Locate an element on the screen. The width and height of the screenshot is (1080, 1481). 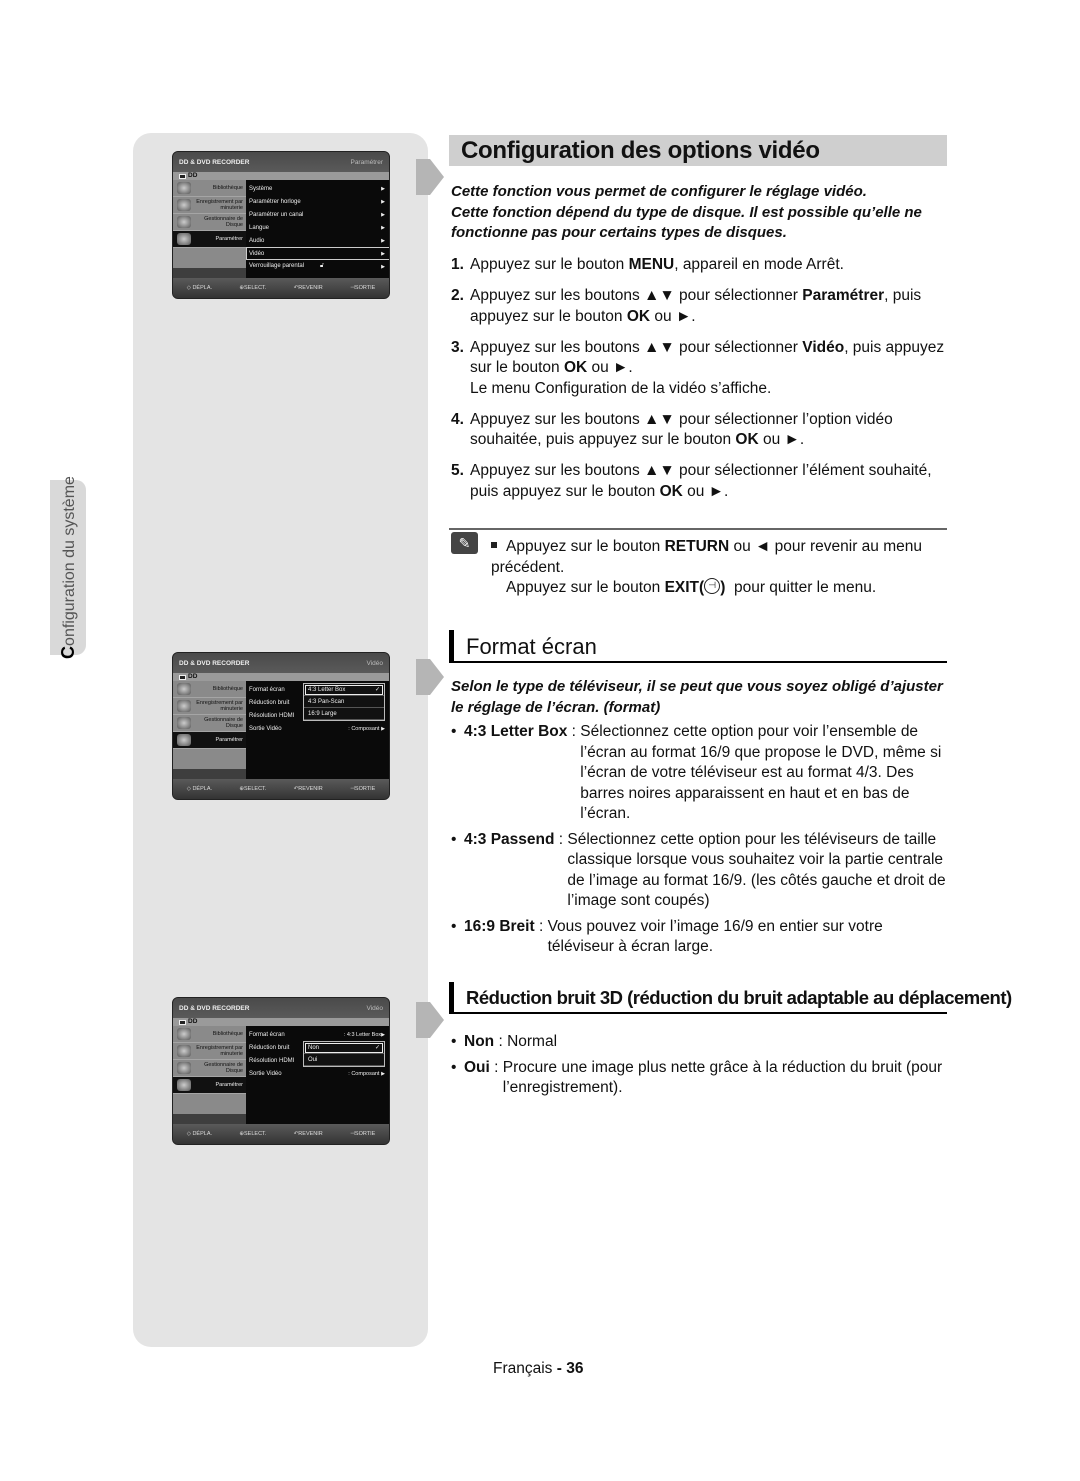
option-description: Normal is located at coordinates (532, 1041).